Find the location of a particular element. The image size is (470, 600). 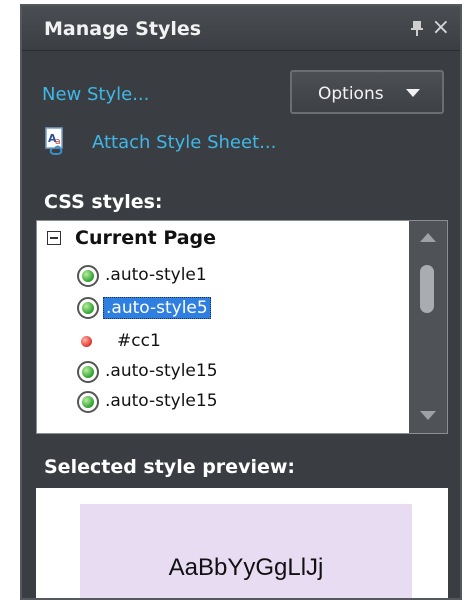

panel-titlebar: Manage Styles × is located at coordinates (241, 28).